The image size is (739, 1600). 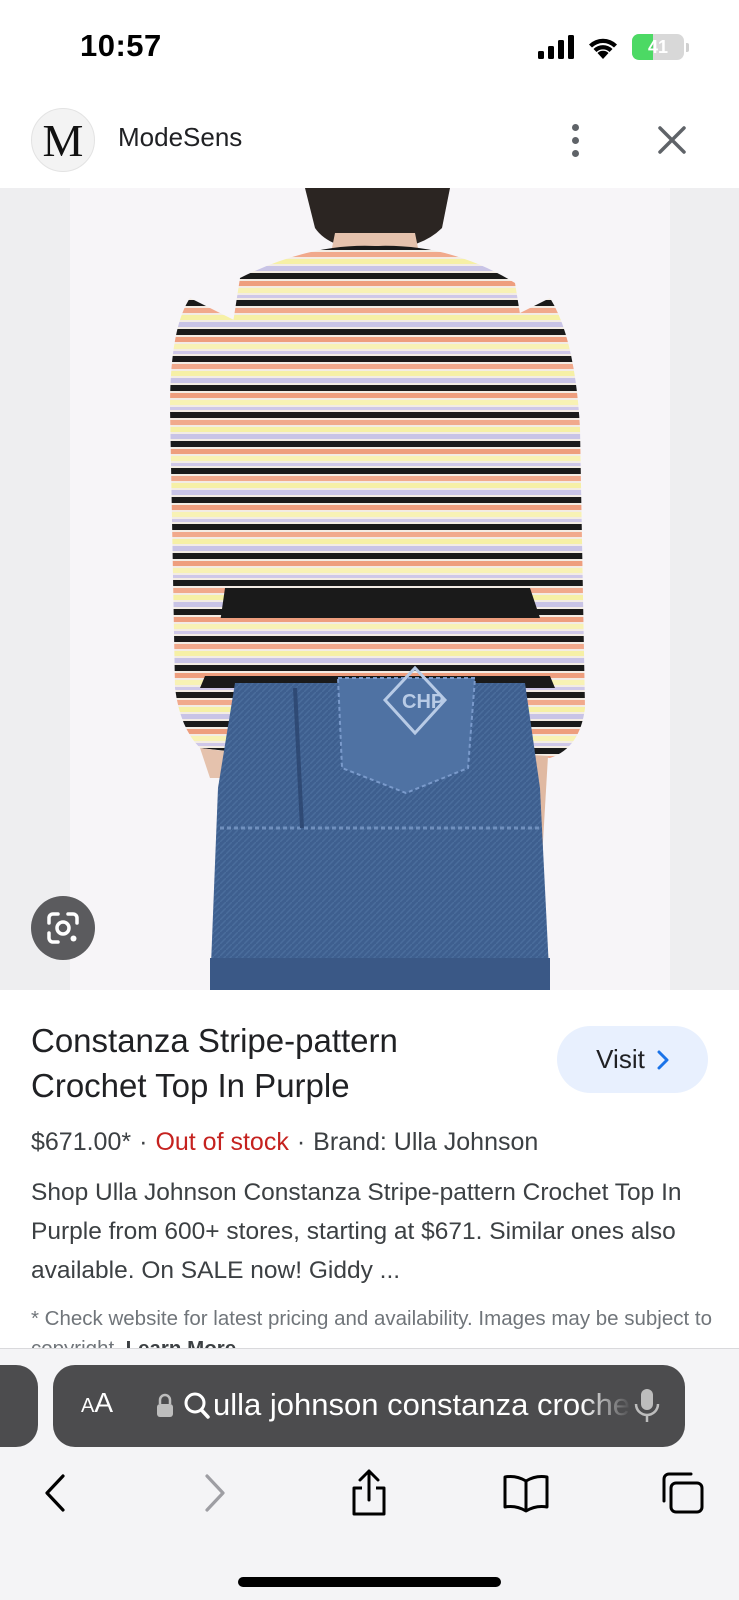 I want to click on wifi-icon, so click(x=603, y=48).